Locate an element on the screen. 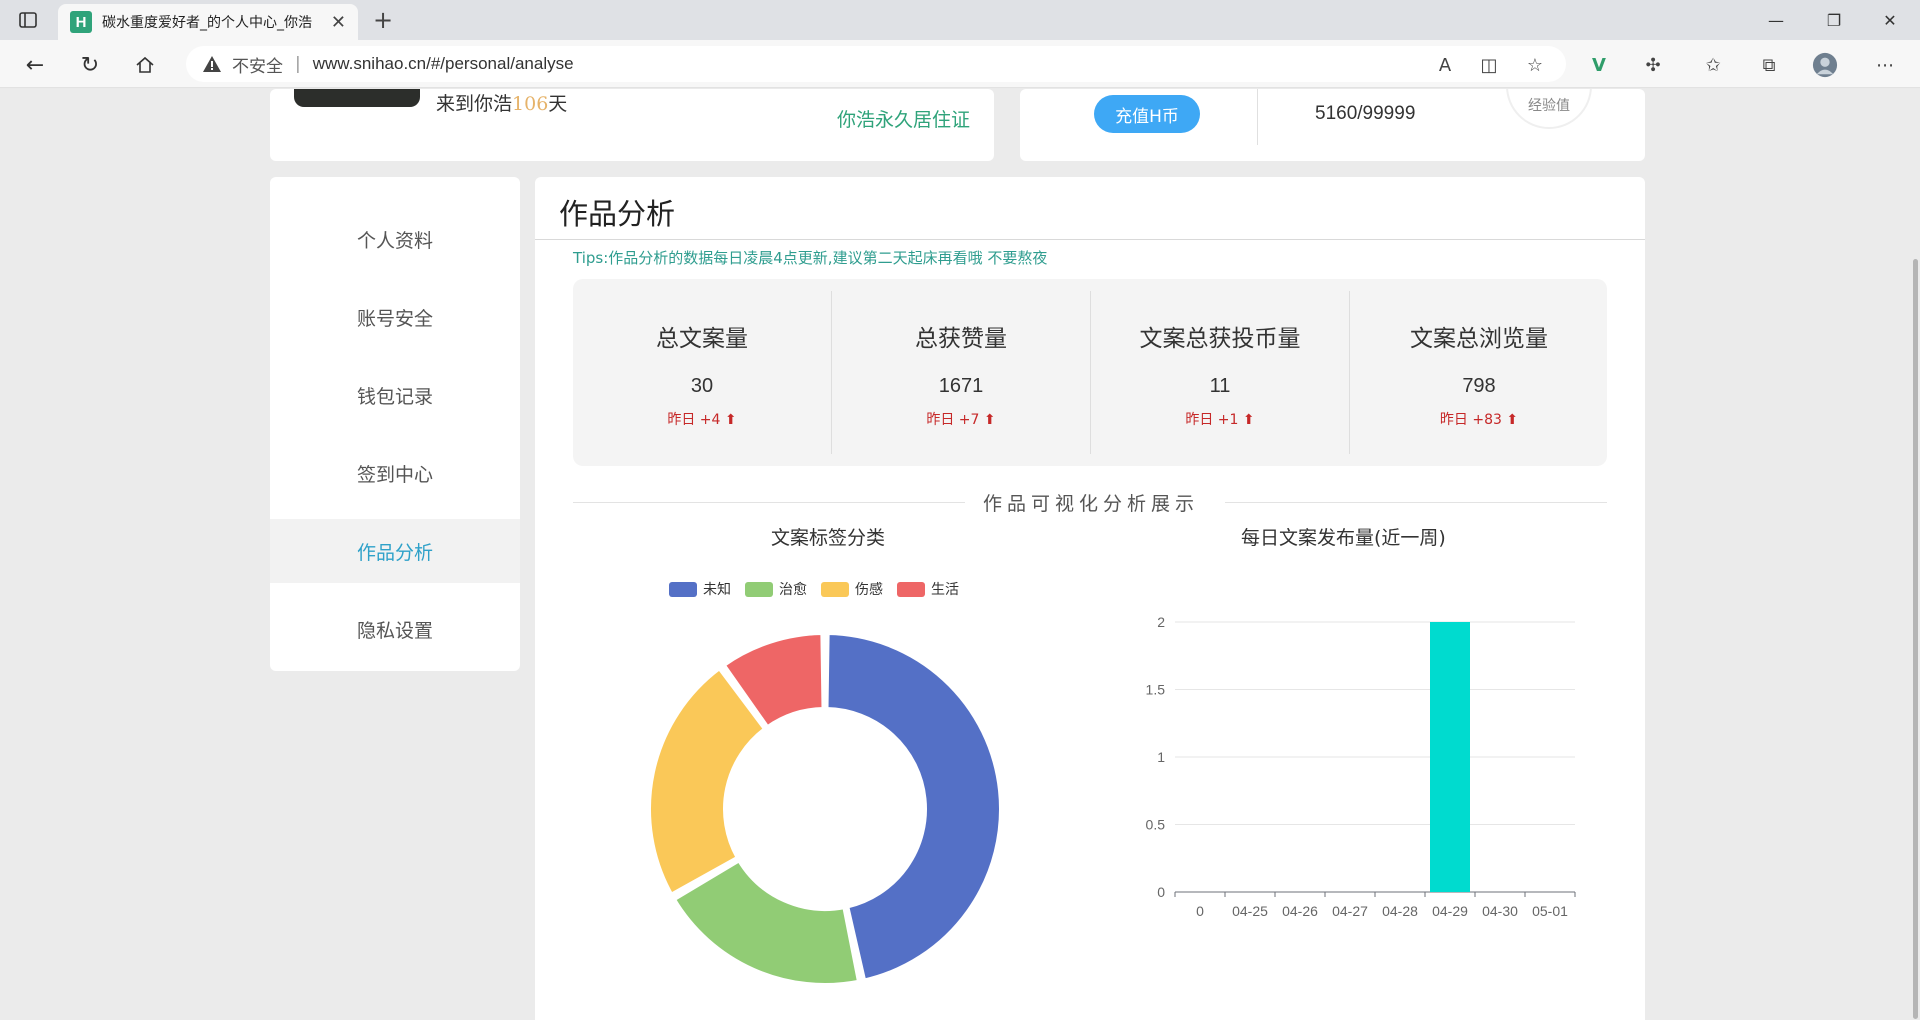 The image size is (1920, 1020). browser-tab-bar: H 碳水重度爱好者_的个人中心_你浩 ✕ + — ❐ ✕ is located at coordinates (960, 20).